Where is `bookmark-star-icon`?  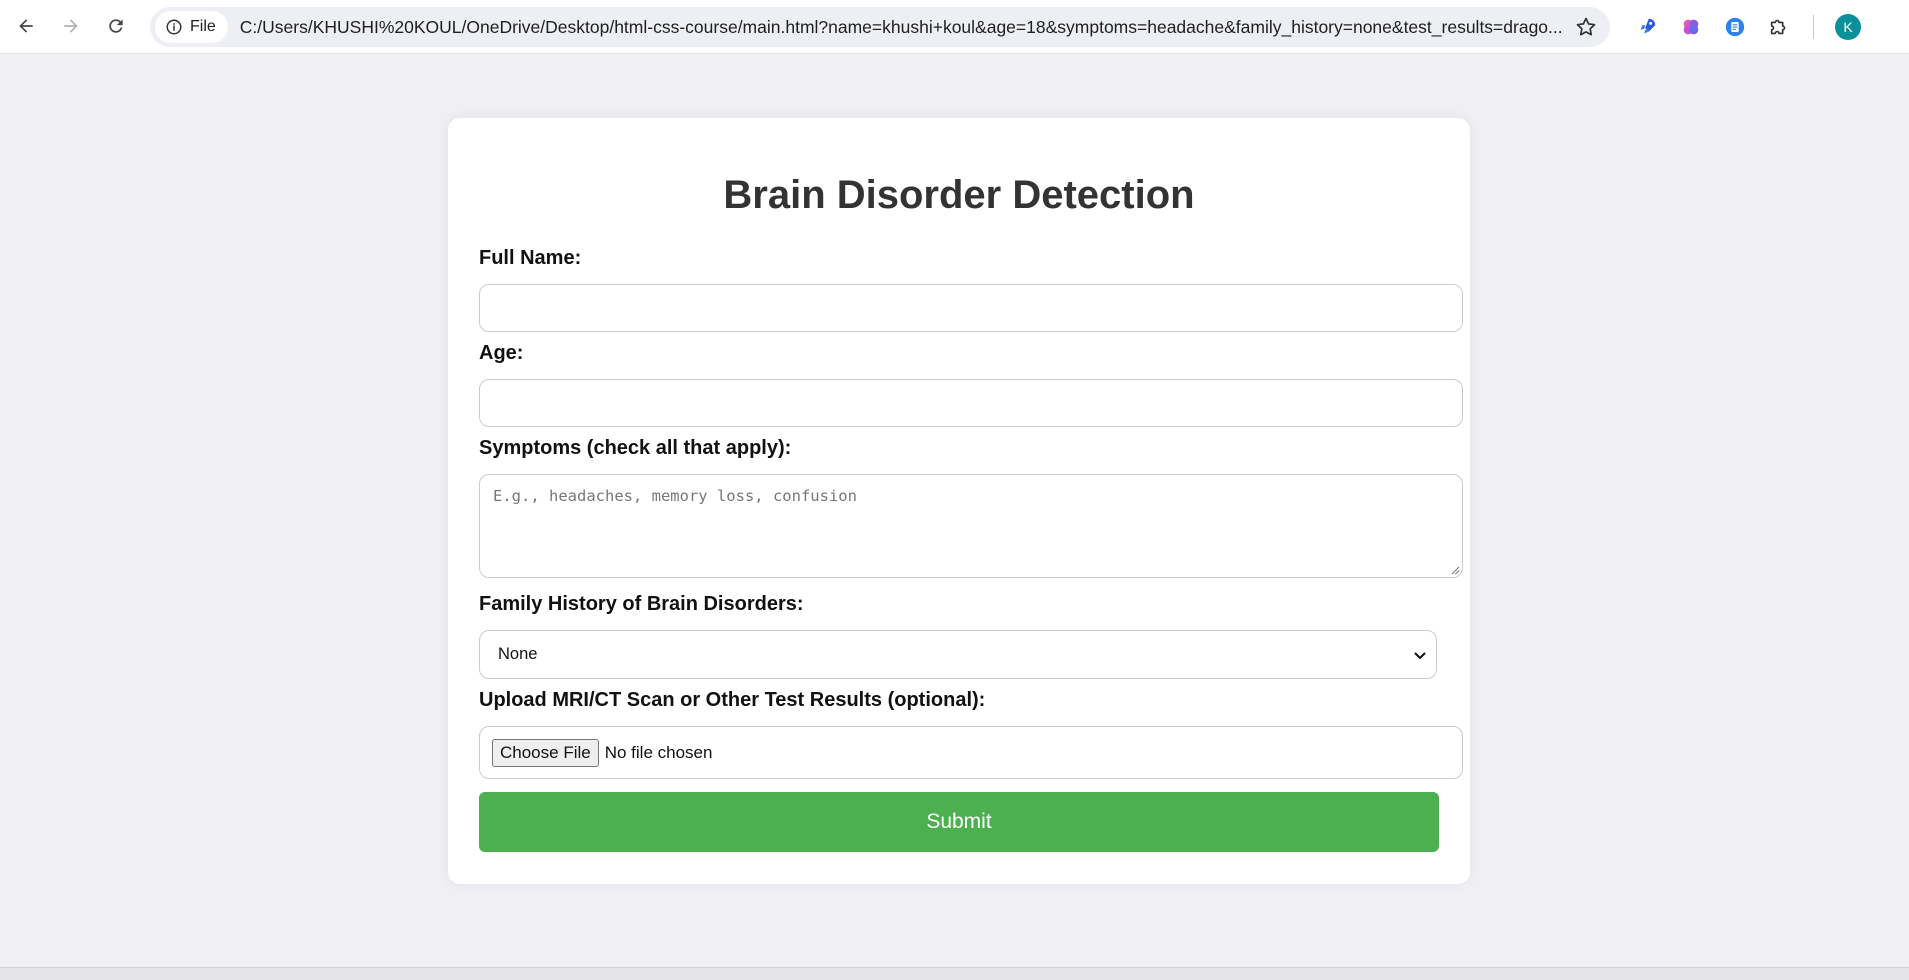
bookmark-star-icon is located at coordinates (1586, 27).